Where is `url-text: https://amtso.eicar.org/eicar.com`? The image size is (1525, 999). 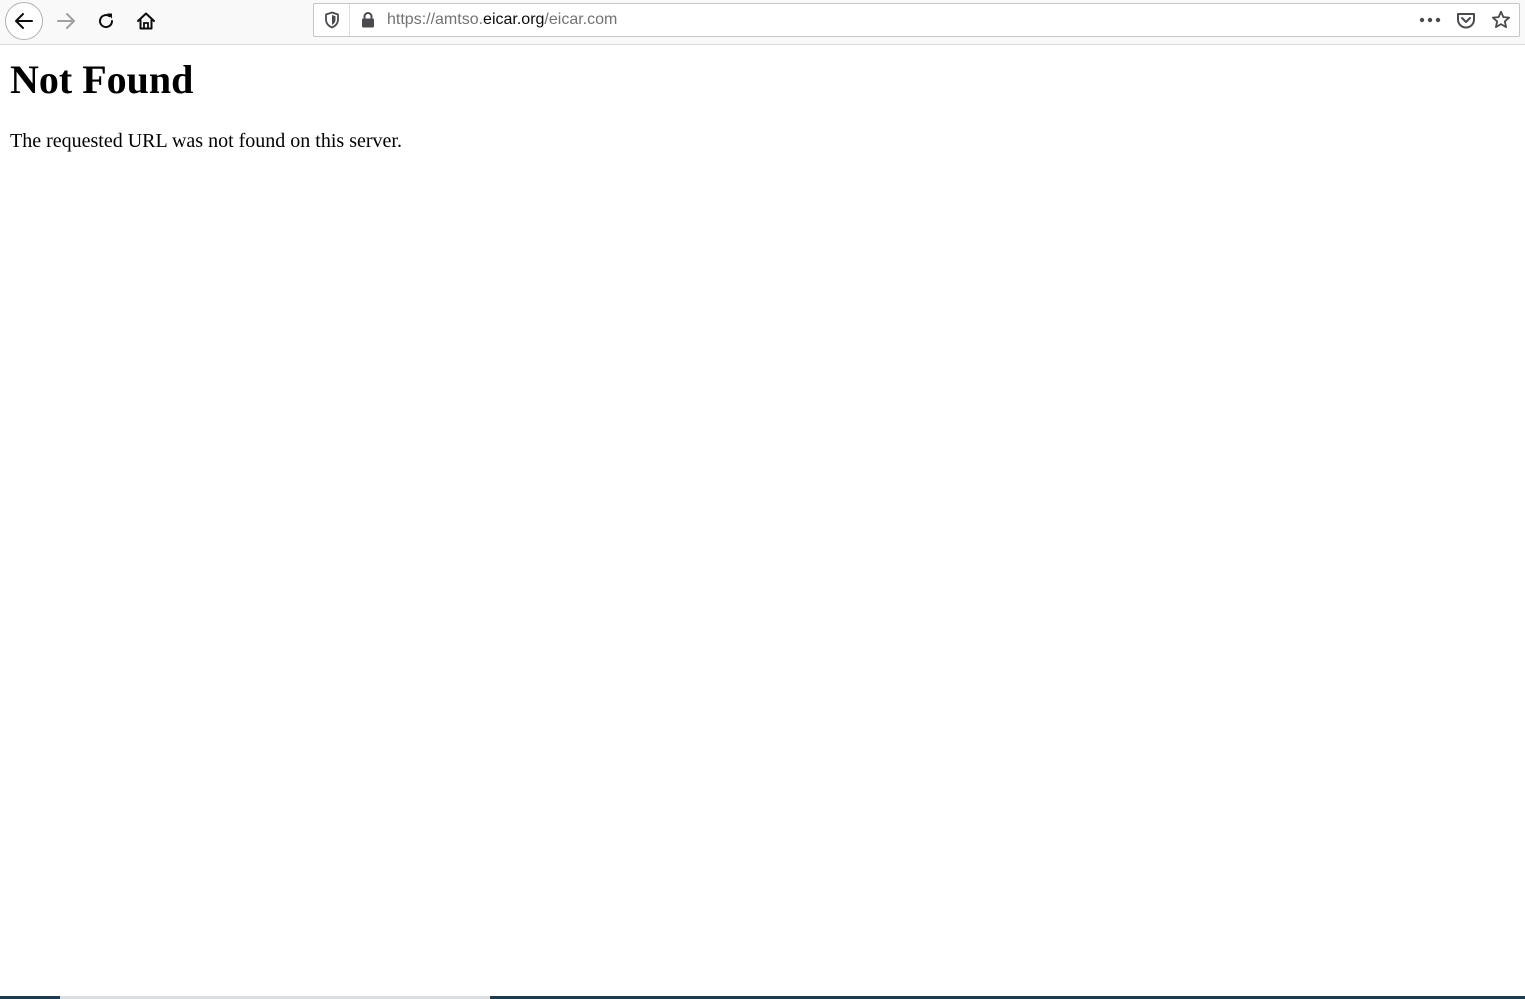
url-text: https://amtso.eicar.org/eicar.com is located at coordinates (502, 20).